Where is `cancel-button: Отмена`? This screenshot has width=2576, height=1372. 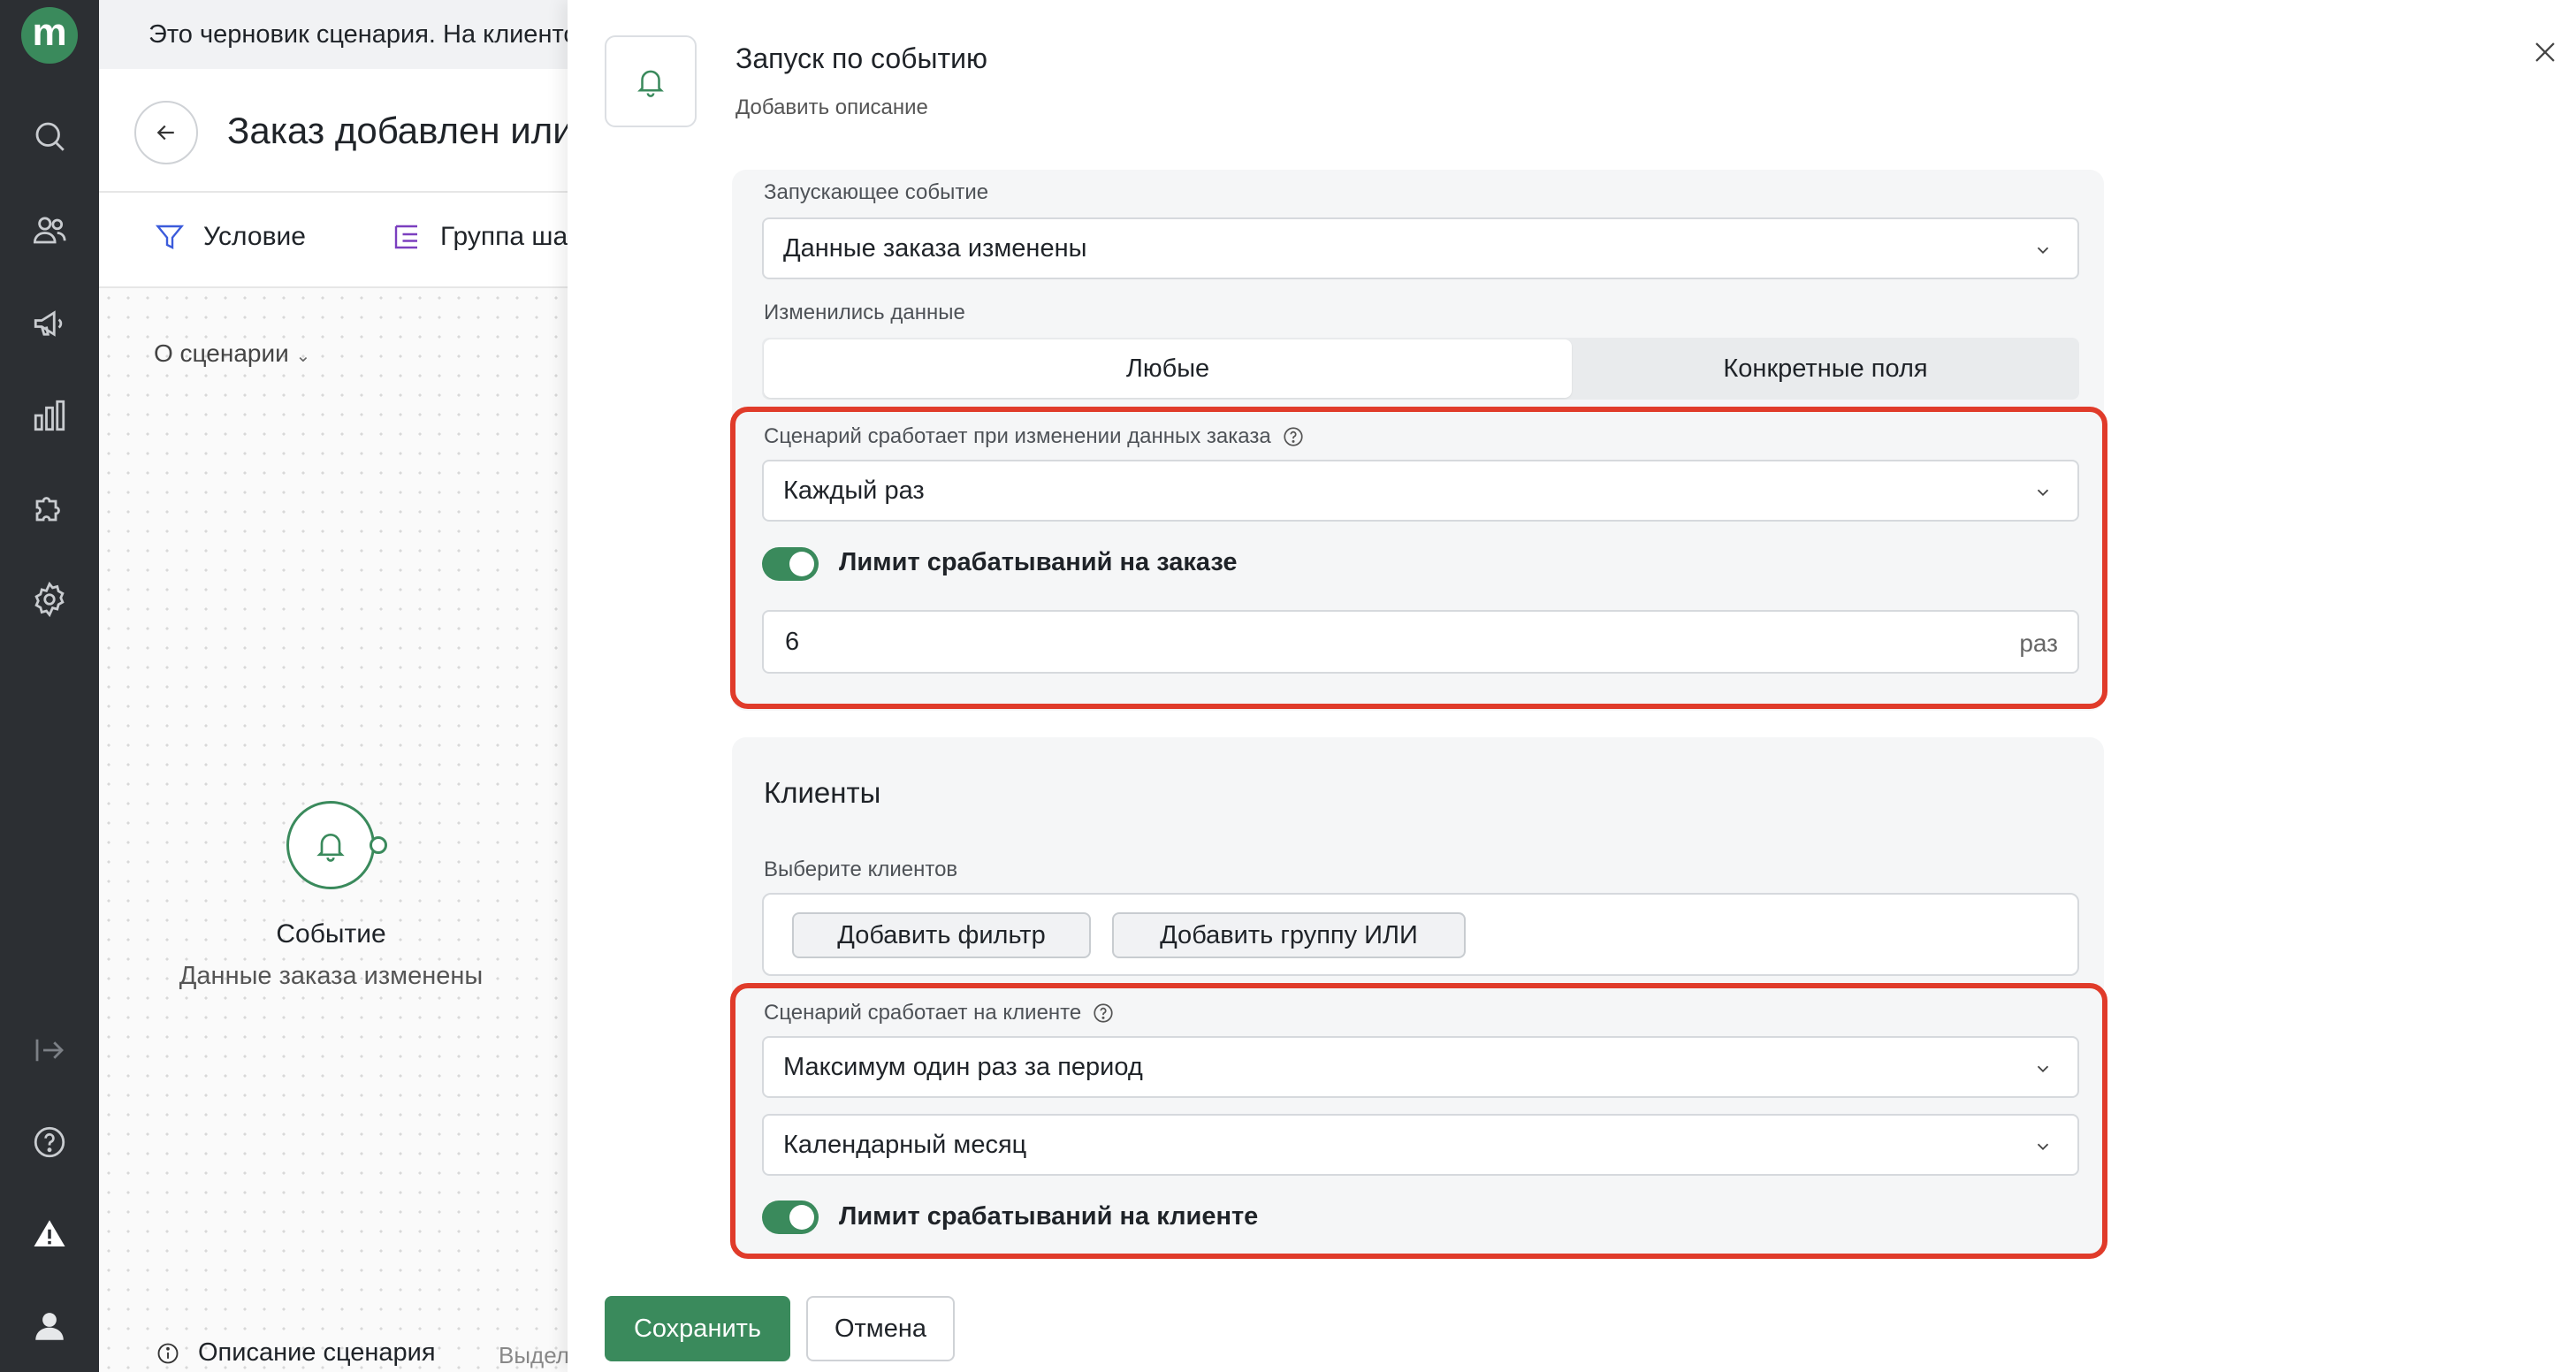 cancel-button: Отмена is located at coordinates (880, 1328).